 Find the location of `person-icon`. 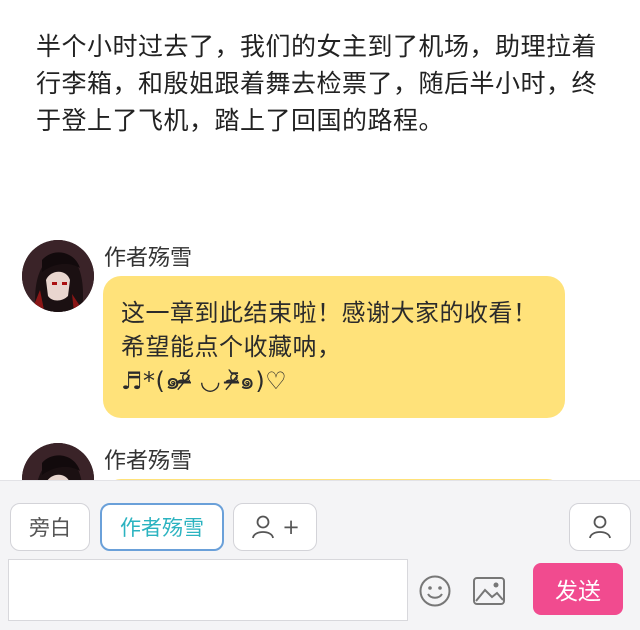

person-icon is located at coordinates (600, 527).